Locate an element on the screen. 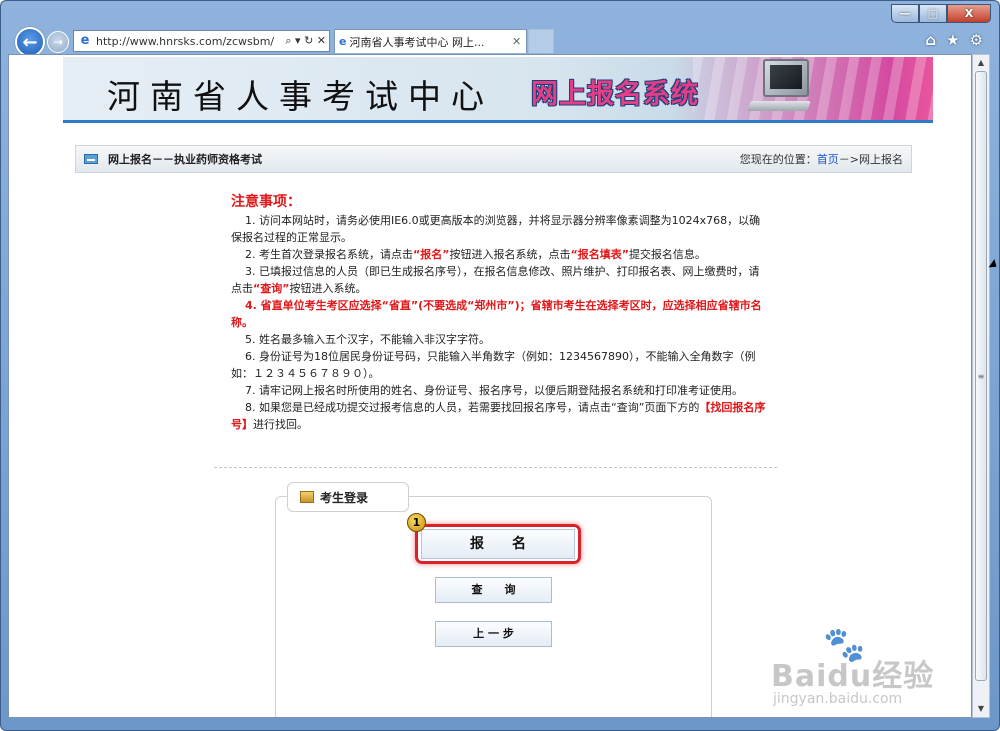  watermark-brand: Baidu经验 is located at coordinates (853, 676).